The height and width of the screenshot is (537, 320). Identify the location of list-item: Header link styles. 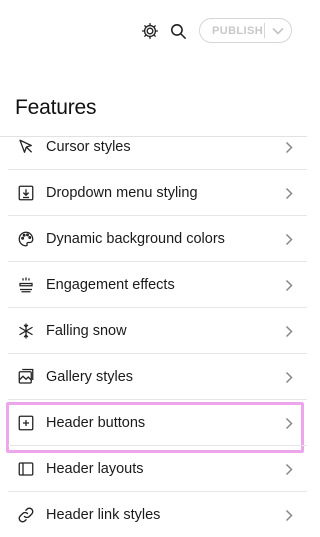
(157, 514).